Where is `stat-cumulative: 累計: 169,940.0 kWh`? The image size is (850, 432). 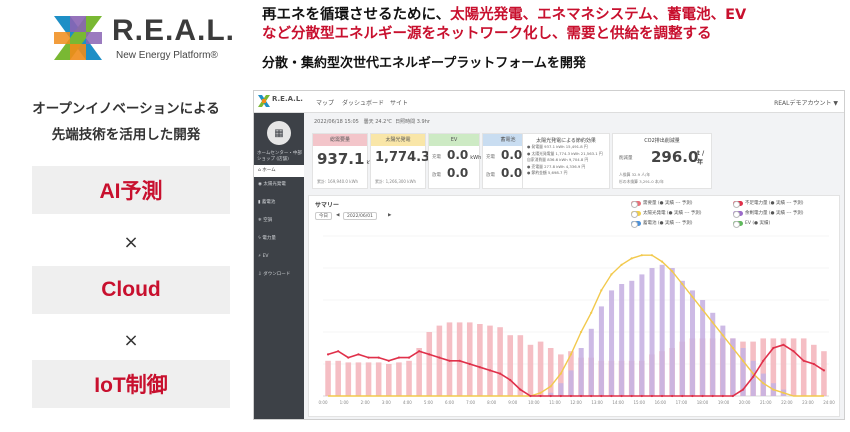 stat-cumulative: 累計: 169,940.0 kWh is located at coordinates (338, 181).